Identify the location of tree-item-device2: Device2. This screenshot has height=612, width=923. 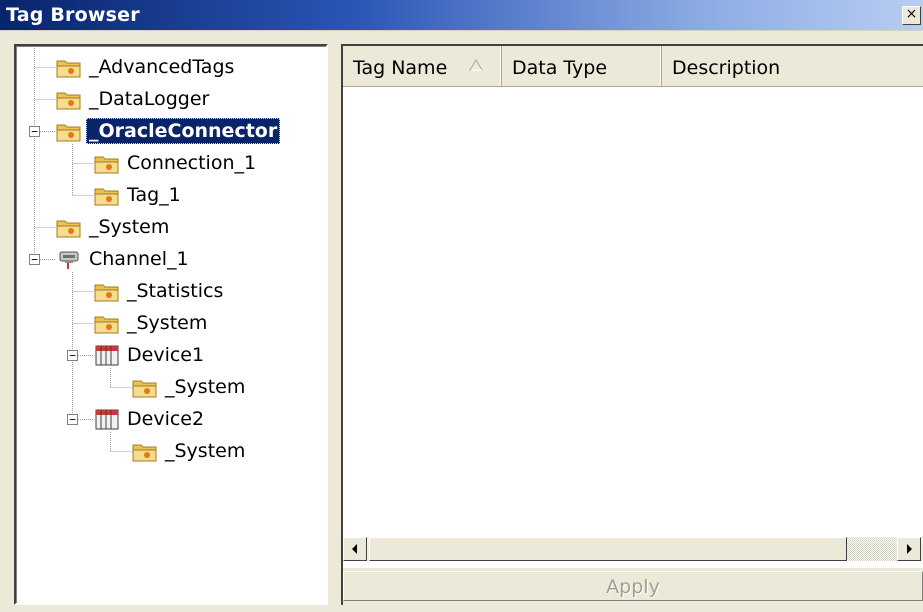
(150, 419).